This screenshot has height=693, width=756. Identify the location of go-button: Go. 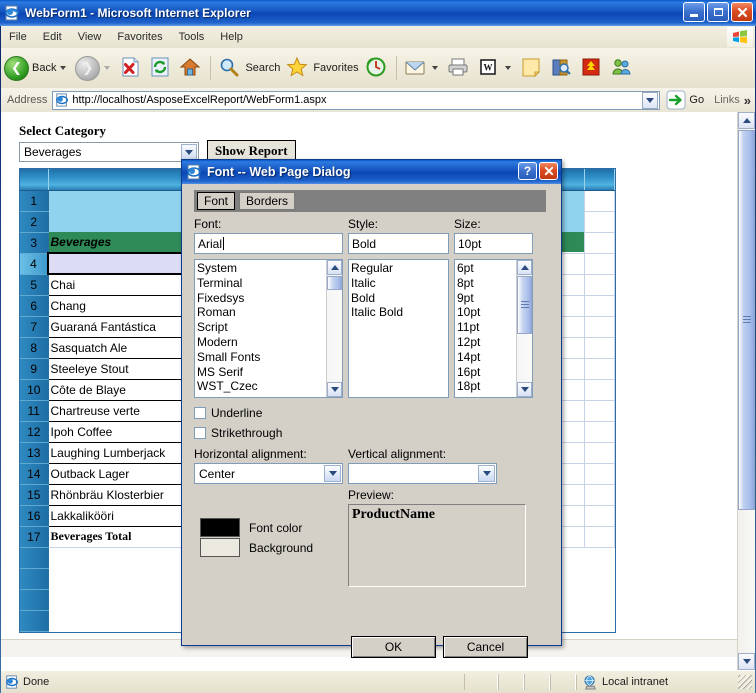
(685, 100).